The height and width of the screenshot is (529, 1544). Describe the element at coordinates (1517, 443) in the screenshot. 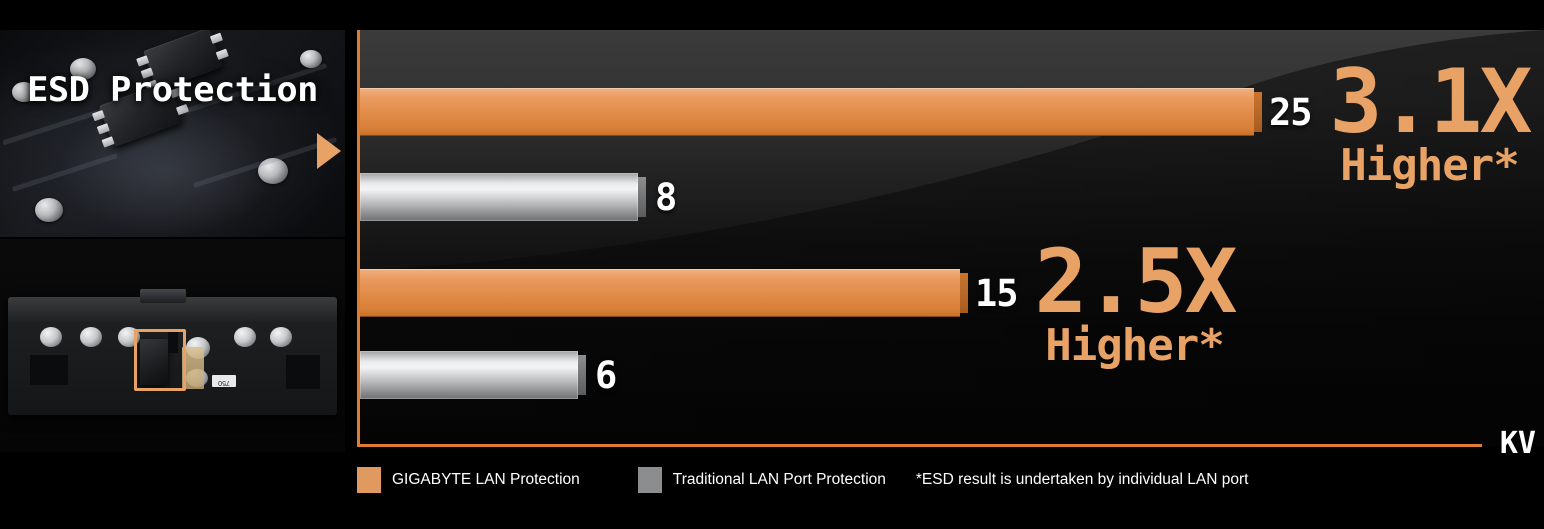

I see `chart-axis-unit-label: KV` at that location.